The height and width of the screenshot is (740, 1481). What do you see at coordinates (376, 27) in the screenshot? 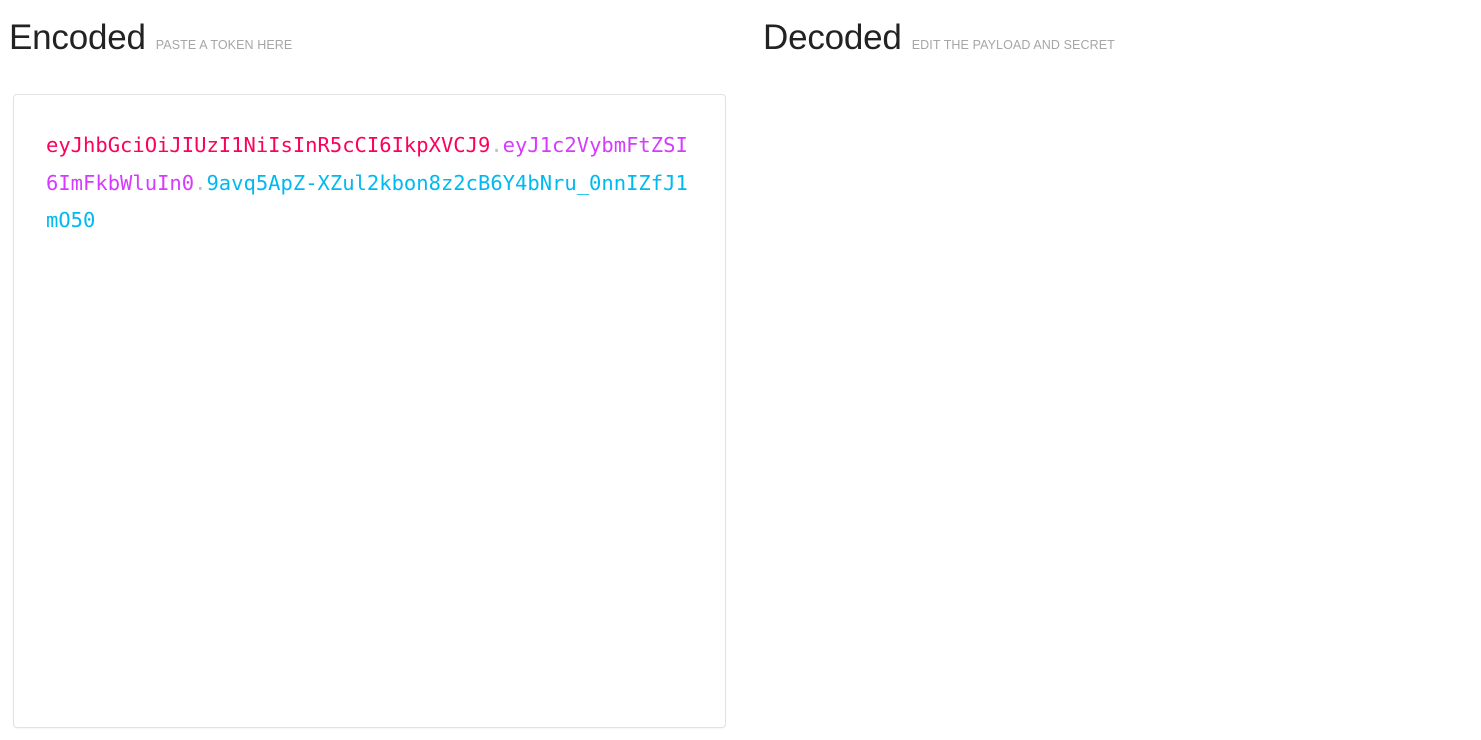
I see `encoded-heading: Encoded PASTE A TOKEN HERE` at bounding box center [376, 27].